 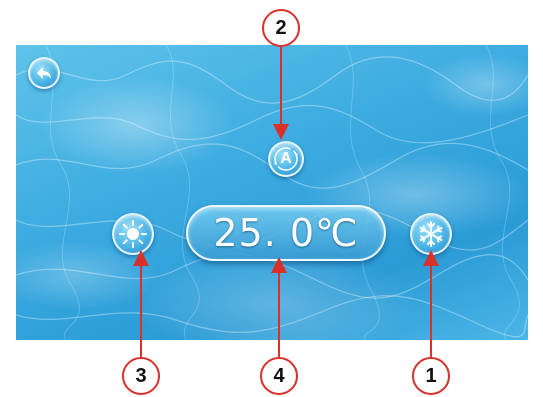 I want to click on temperature-display: 25. 0℃, so click(x=286, y=233).